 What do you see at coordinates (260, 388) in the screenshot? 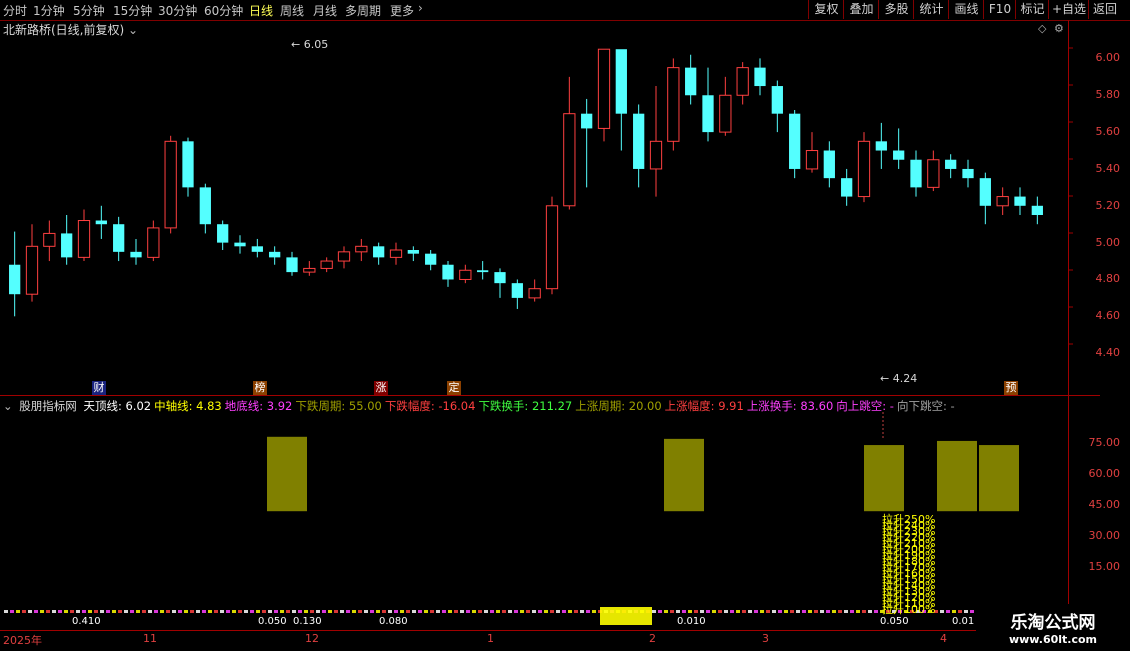
I see `event-marker-1: 榜` at bounding box center [260, 388].